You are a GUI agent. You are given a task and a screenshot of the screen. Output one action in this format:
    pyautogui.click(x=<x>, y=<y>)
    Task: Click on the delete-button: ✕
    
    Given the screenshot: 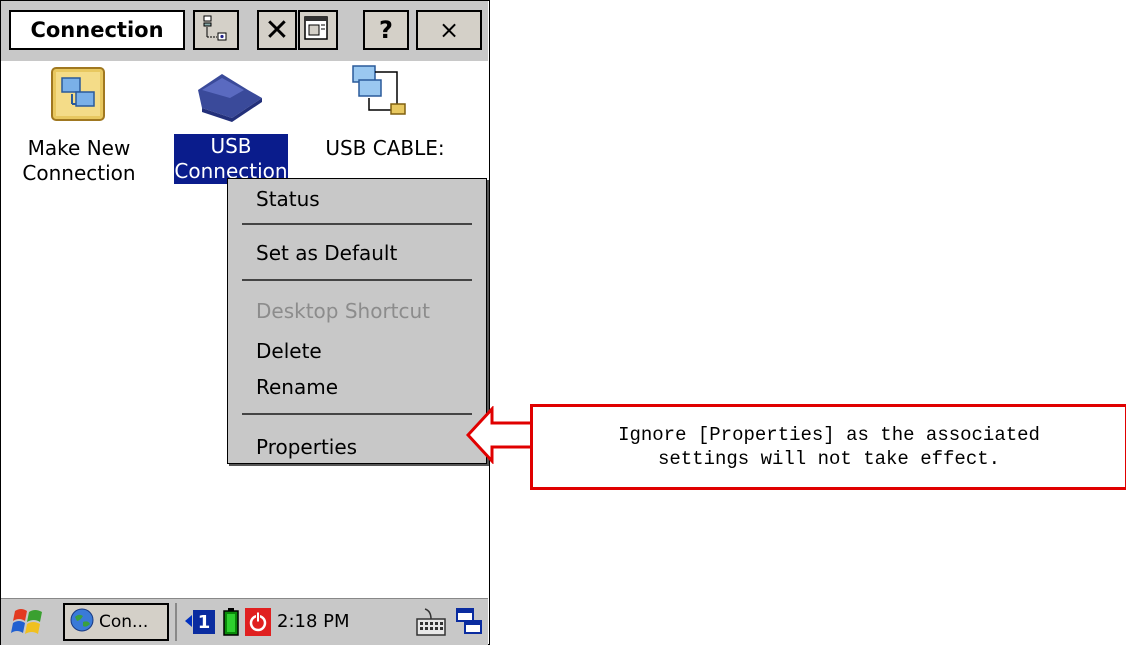 What is the action you would take?
    pyautogui.click(x=277, y=30)
    